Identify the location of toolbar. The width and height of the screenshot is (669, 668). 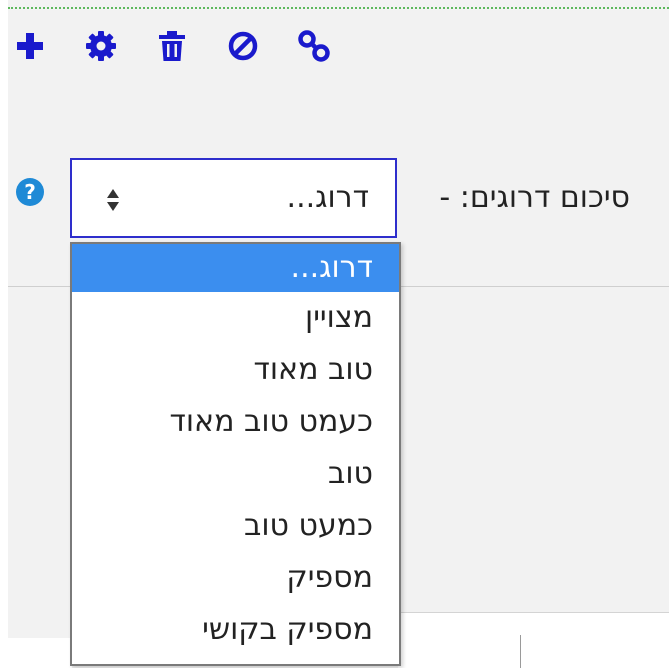
(187, 46).